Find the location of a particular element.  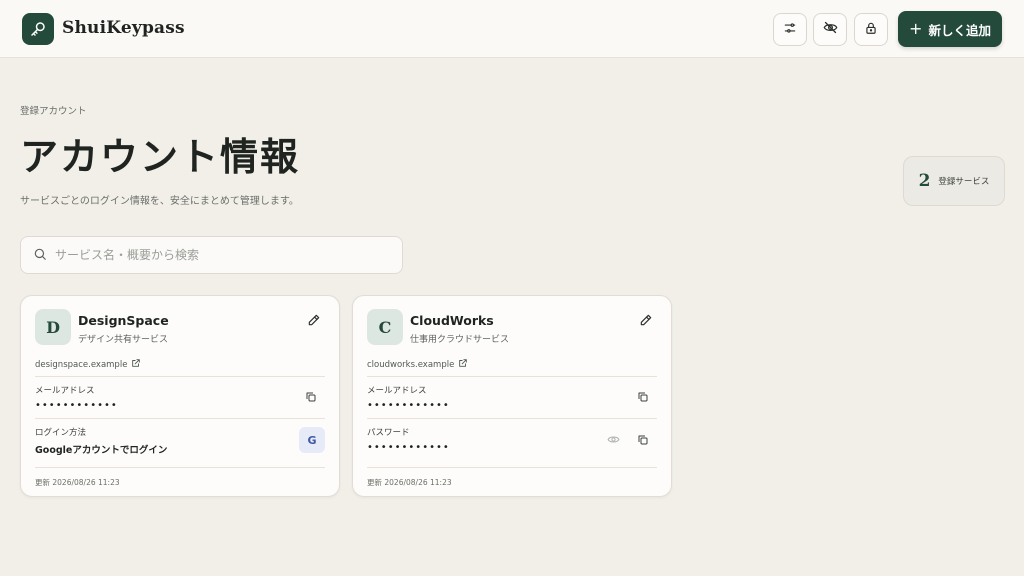

page-title: アカウント情報 is located at coordinates (160, 156).